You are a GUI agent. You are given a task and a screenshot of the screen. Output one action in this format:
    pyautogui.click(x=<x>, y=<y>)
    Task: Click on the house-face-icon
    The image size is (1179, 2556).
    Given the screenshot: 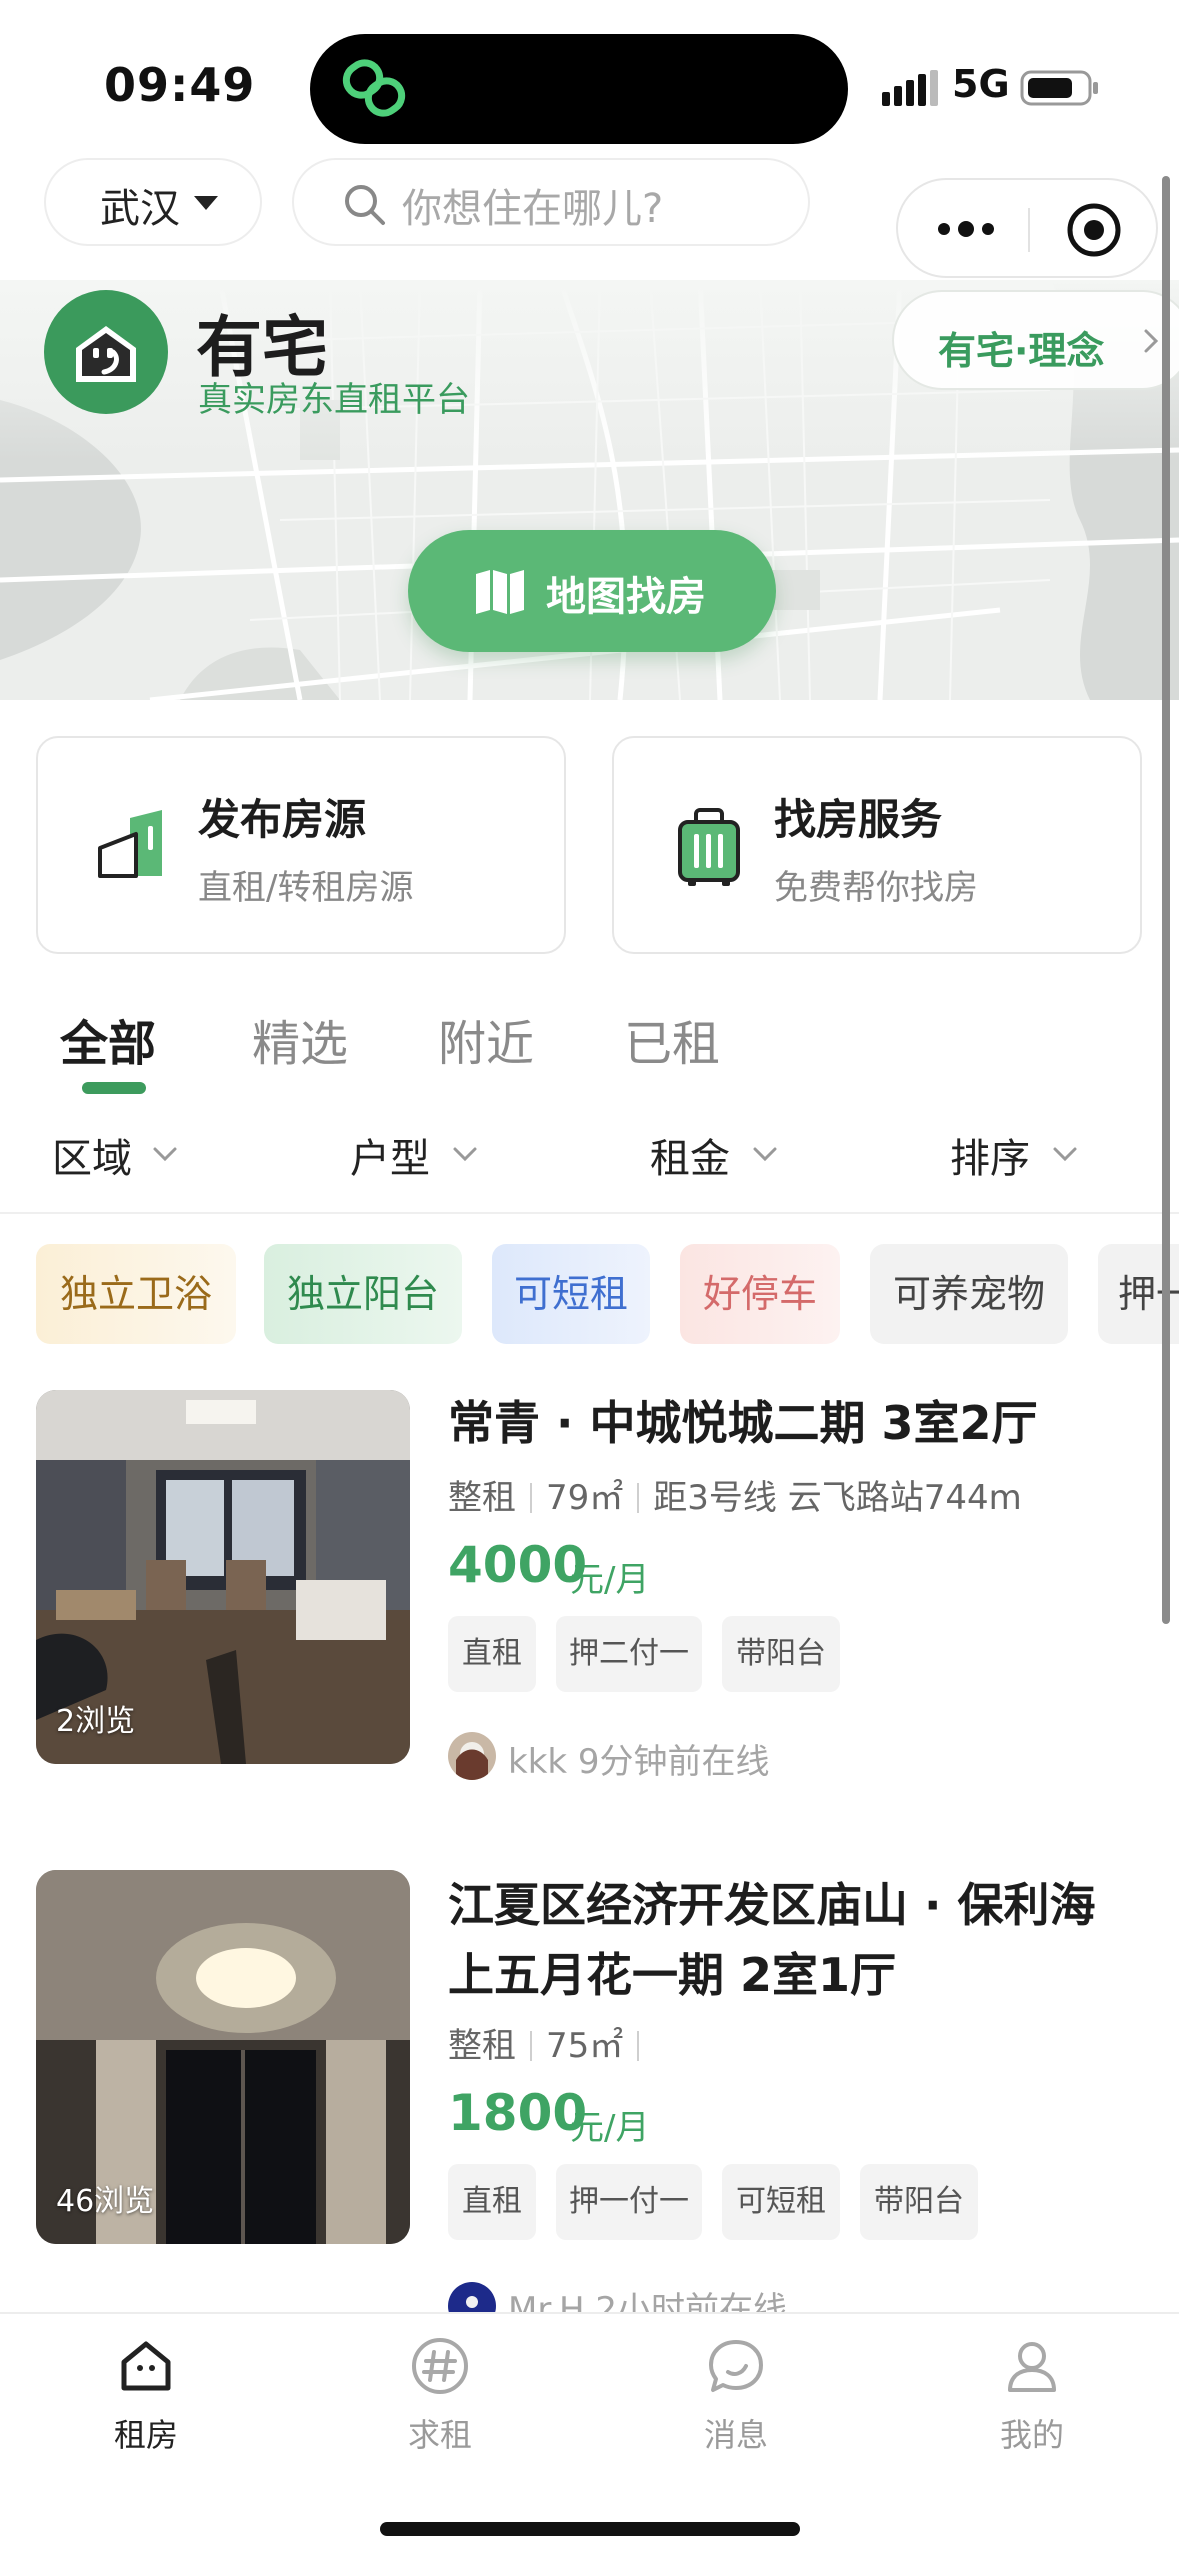 What is the action you would take?
    pyautogui.click(x=106, y=354)
    